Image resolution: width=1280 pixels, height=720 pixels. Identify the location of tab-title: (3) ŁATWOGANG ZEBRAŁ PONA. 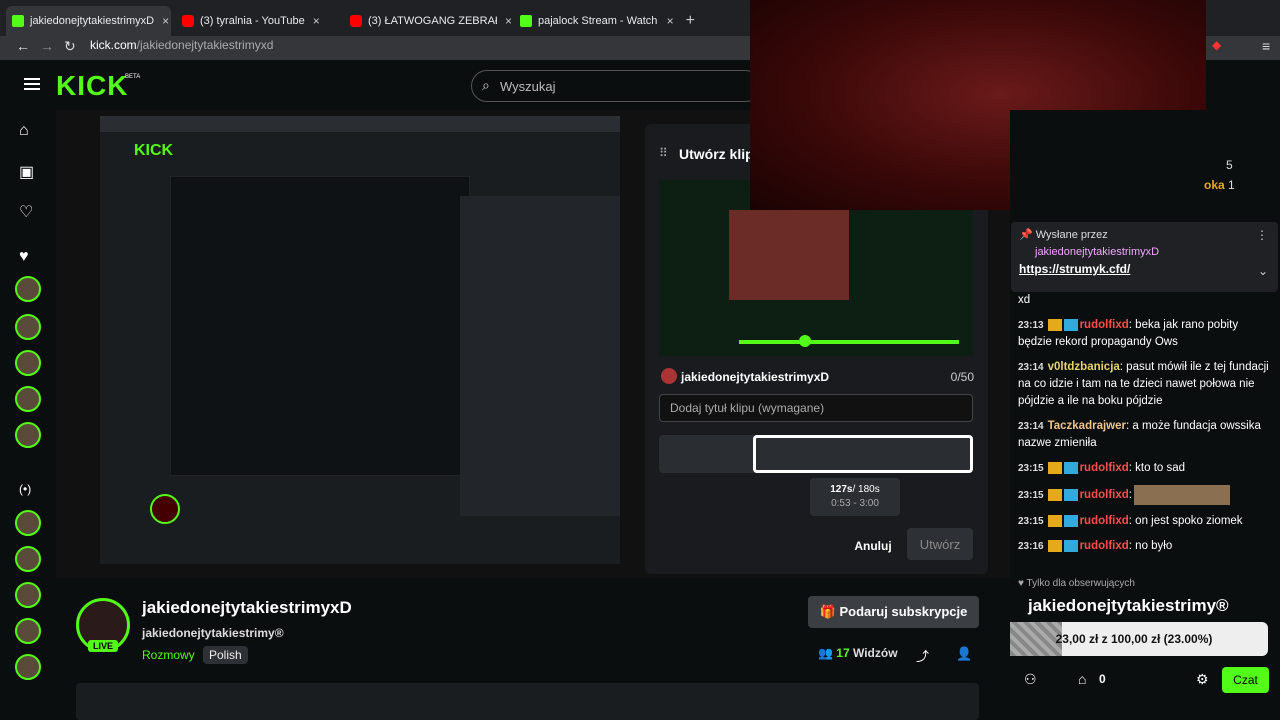
(432, 21).